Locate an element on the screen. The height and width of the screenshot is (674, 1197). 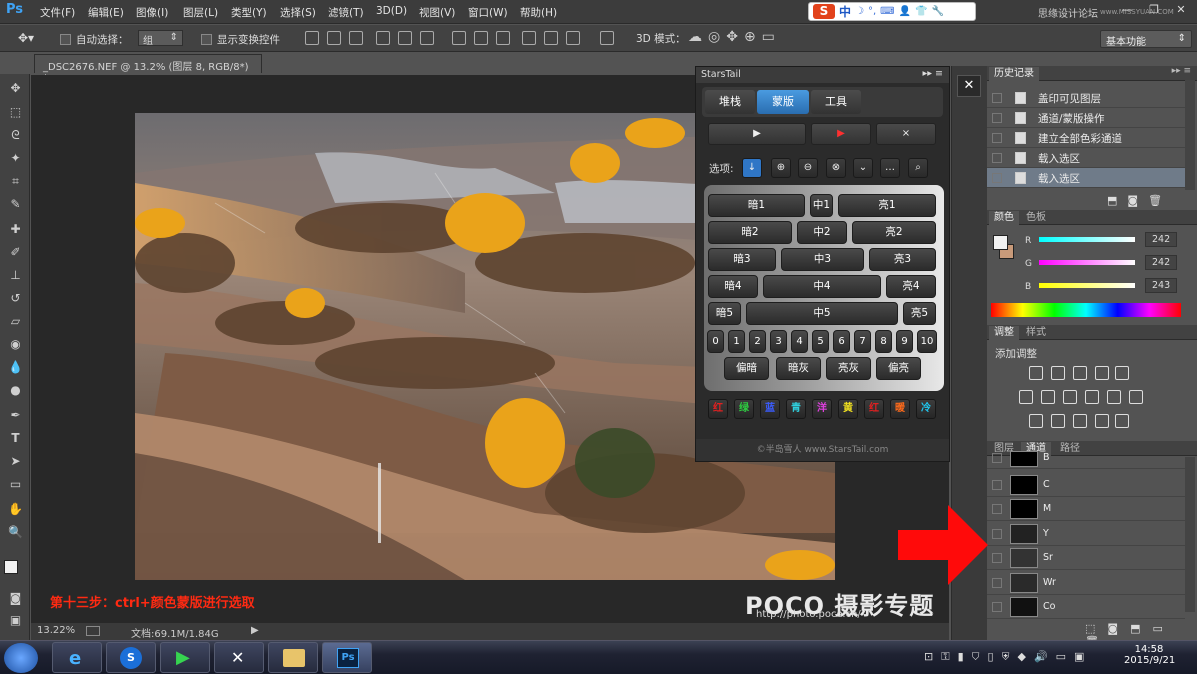
channel-row: Co is located at coordinates (1086, 607).